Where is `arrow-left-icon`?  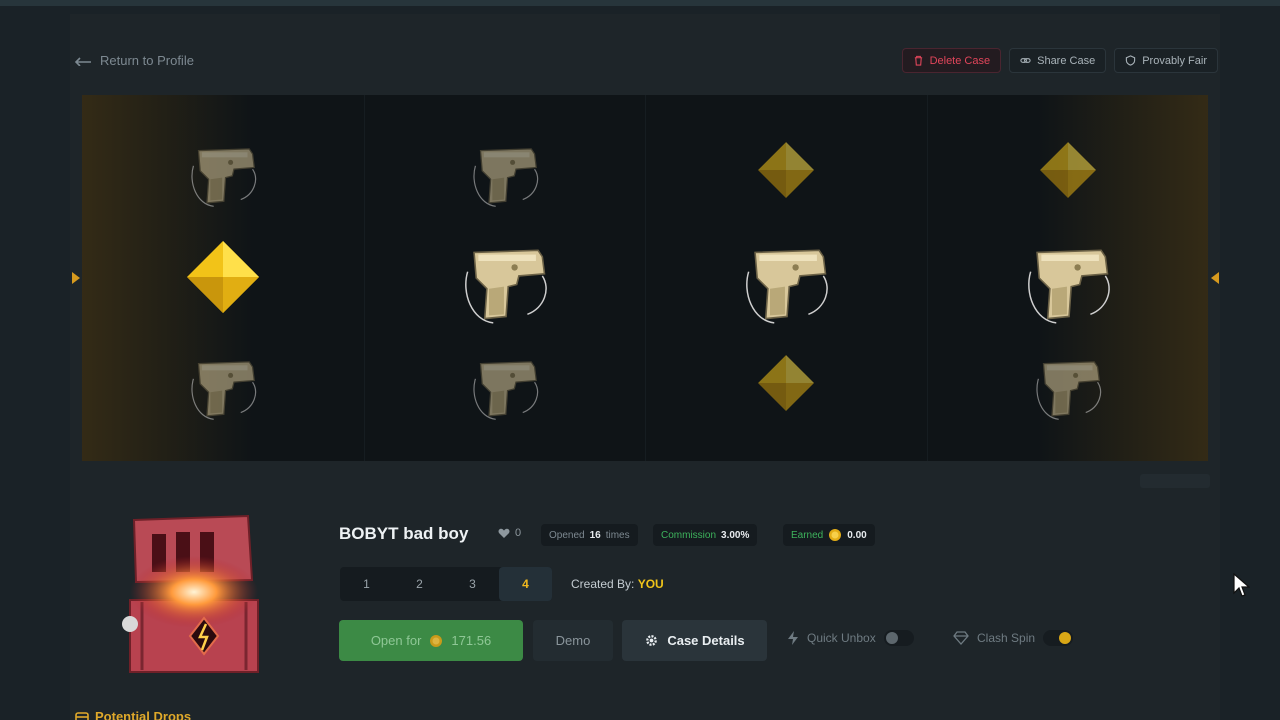
arrow-left-icon is located at coordinates (82, 61).